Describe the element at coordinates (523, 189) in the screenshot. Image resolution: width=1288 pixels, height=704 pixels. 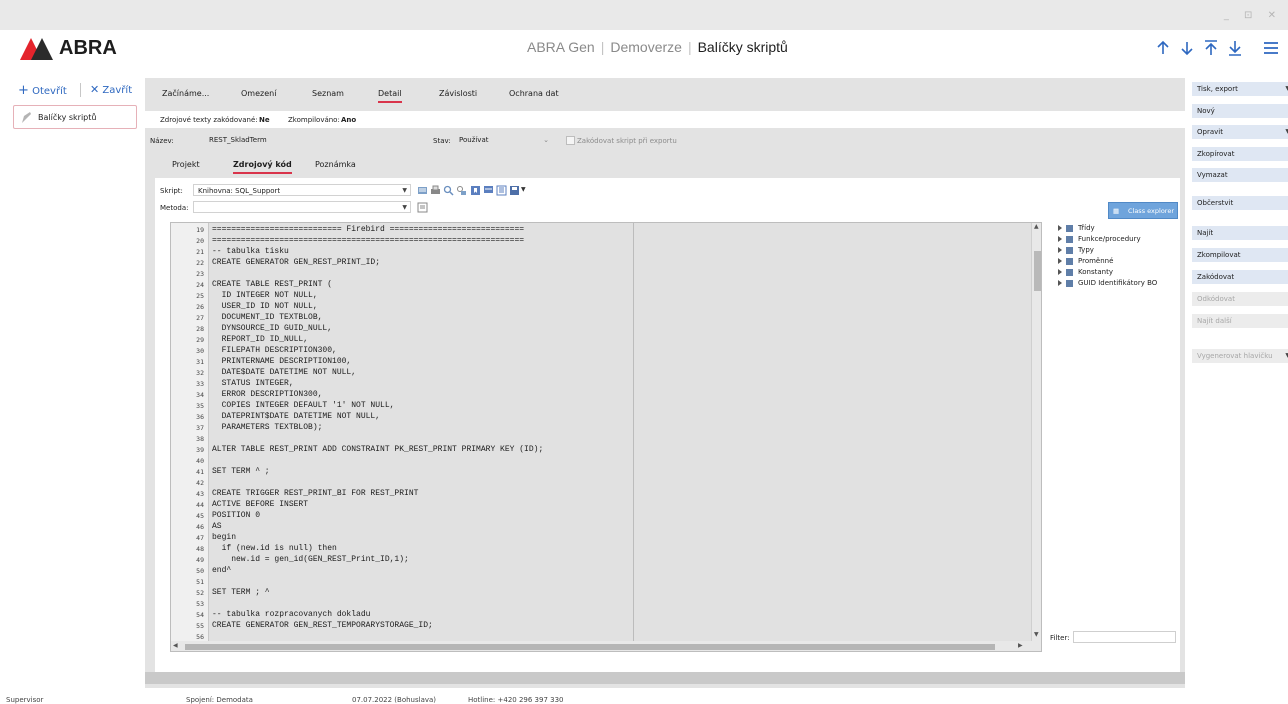
I see `save-dropdown-icon: ▼` at that location.